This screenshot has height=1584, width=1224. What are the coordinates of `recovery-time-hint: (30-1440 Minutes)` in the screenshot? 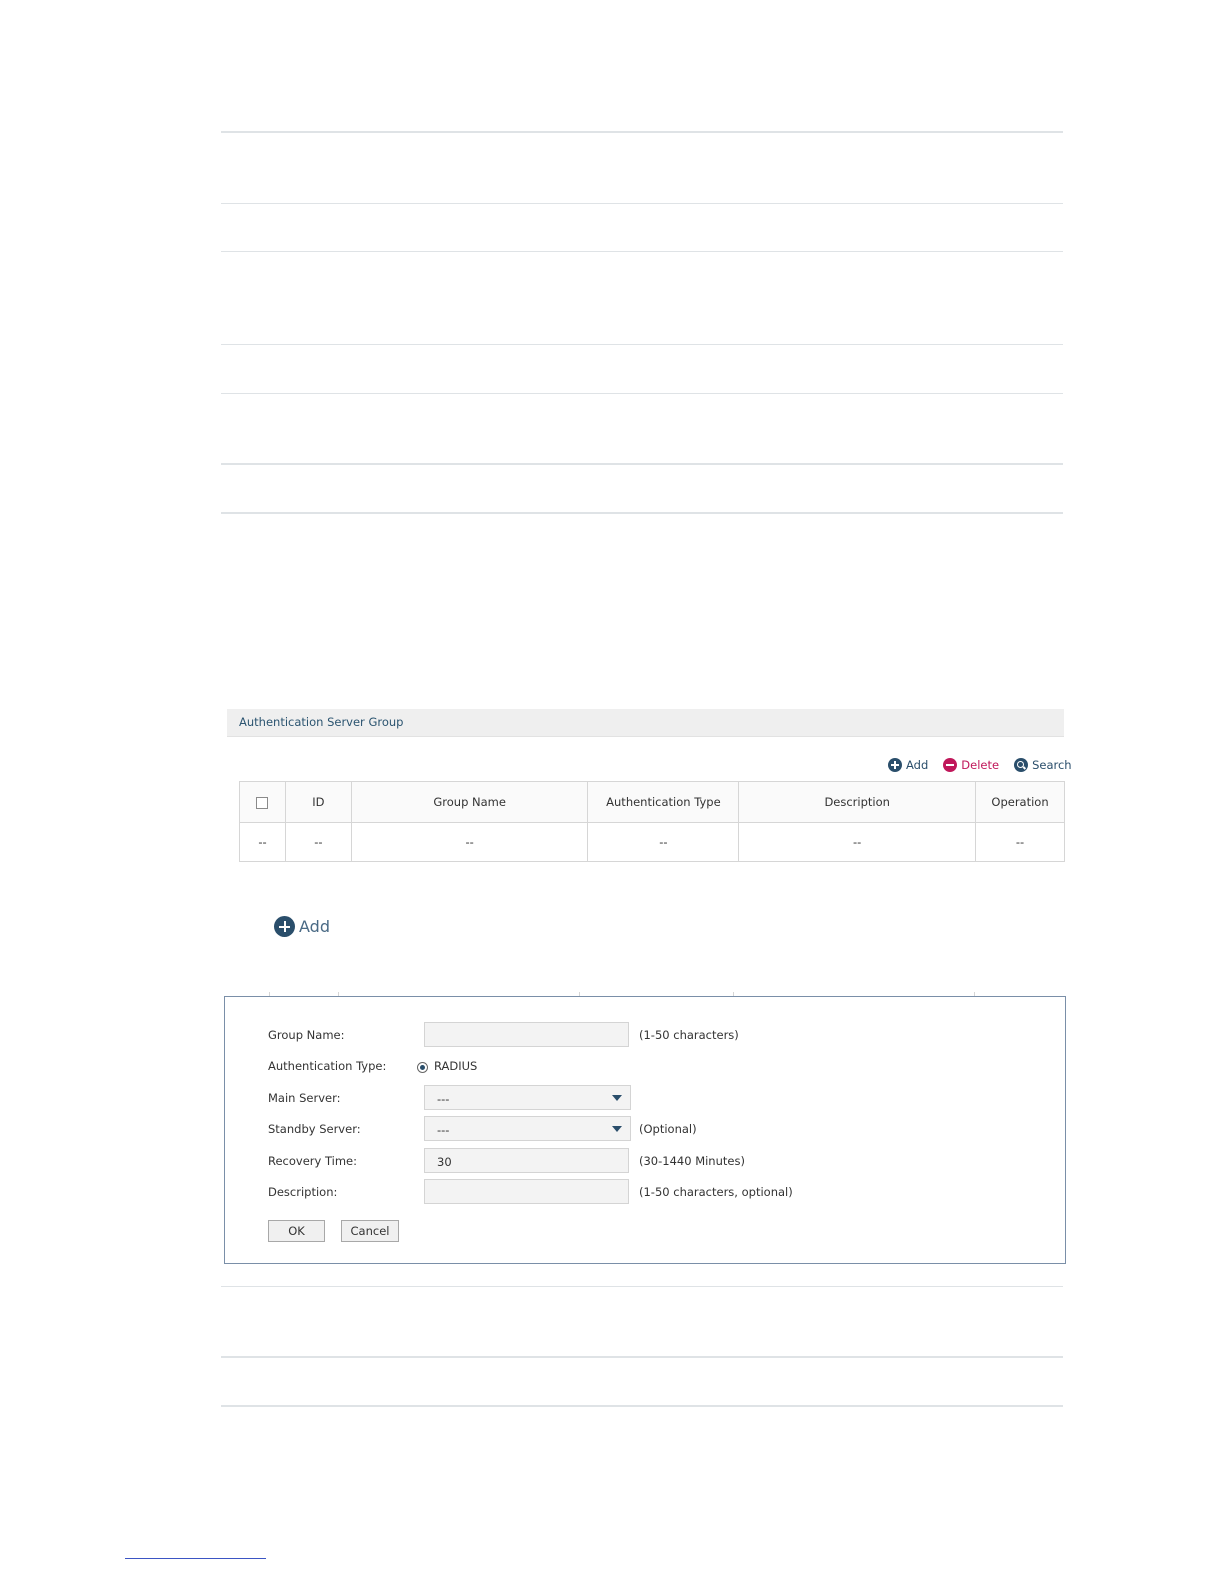 It's located at (692, 1161).